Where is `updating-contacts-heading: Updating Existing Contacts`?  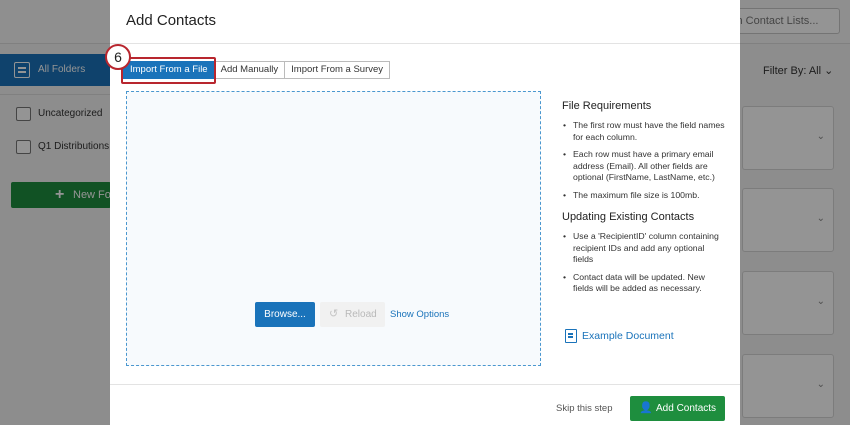
updating-contacts-heading: Updating Existing Contacts is located at coordinates (628, 217).